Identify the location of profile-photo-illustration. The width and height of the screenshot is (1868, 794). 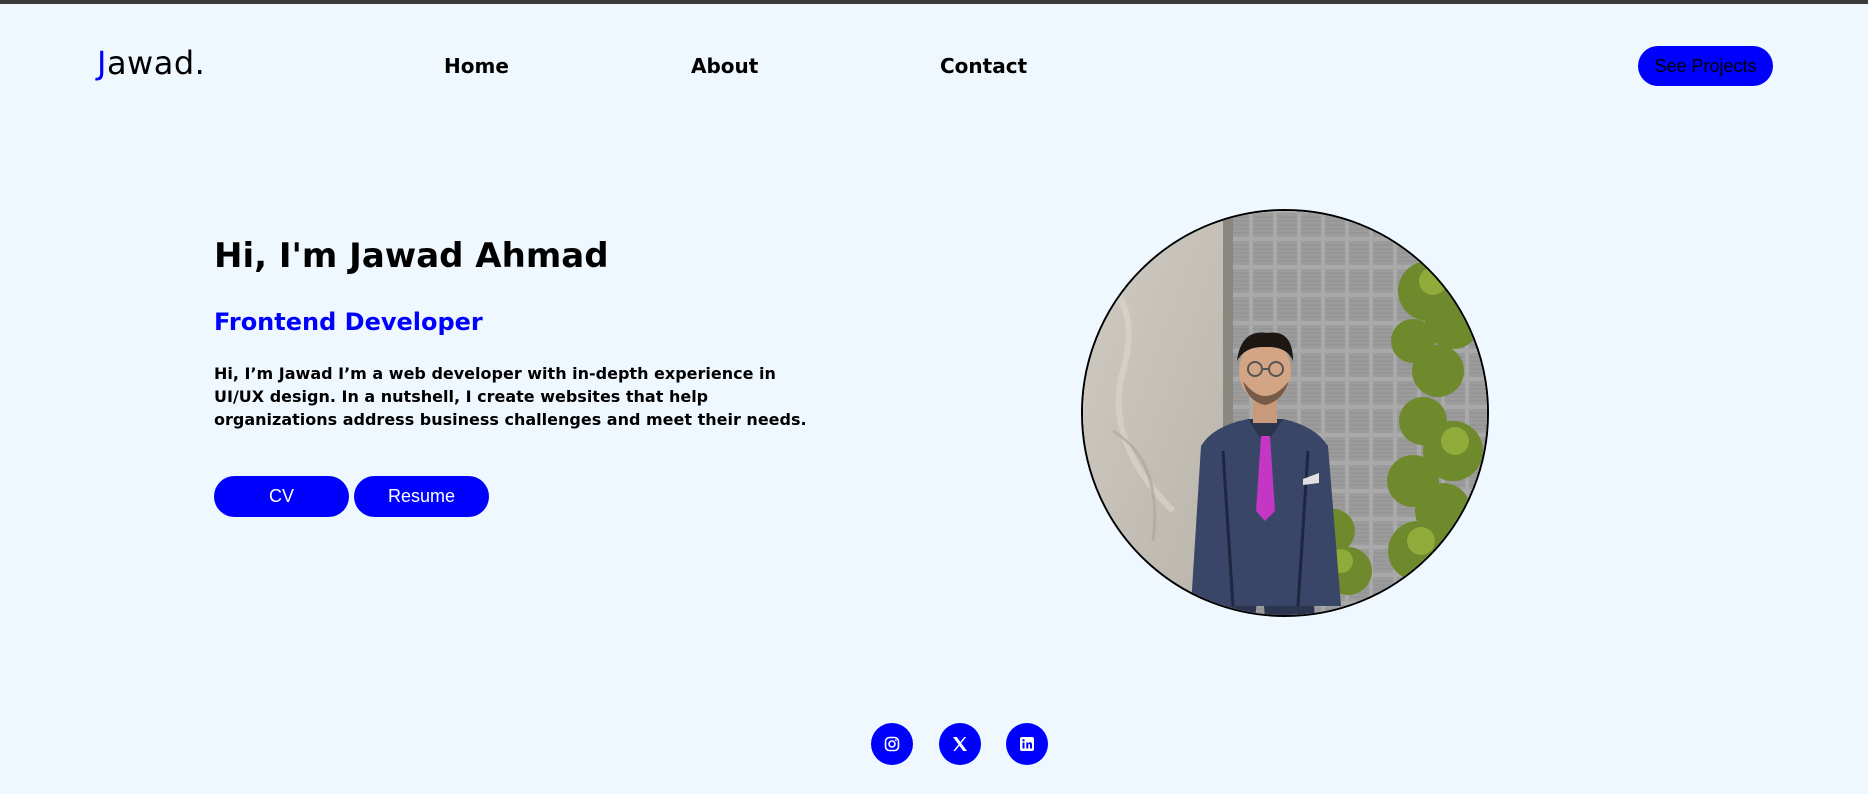
(1285, 413).